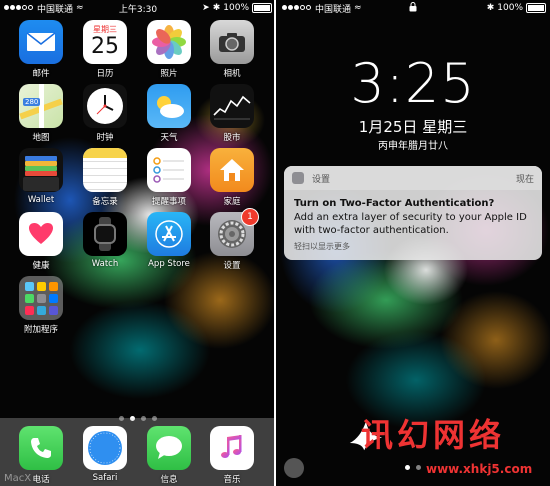 The width and height of the screenshot is (550, 486). What do you see at coordinates (413, 127) in the screenshot?
I see `lock-date: 1月25日 星期三` at bounding box center [413, 127].